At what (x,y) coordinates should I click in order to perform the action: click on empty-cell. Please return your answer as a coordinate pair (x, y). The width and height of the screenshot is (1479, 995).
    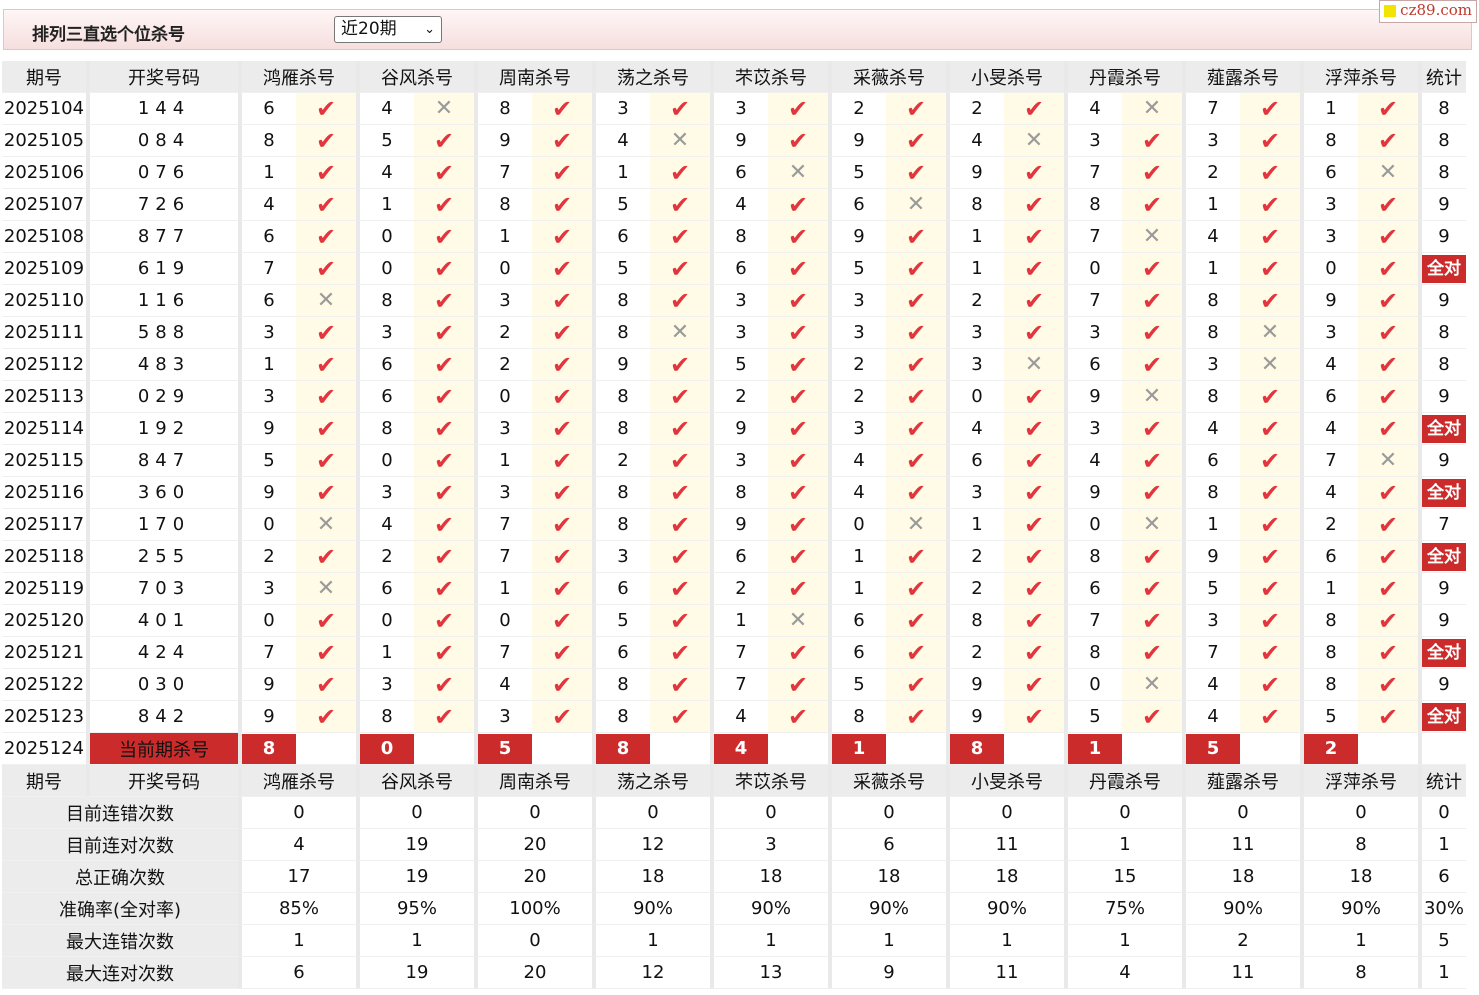
    Looking at the image, I should click on (798, 749).